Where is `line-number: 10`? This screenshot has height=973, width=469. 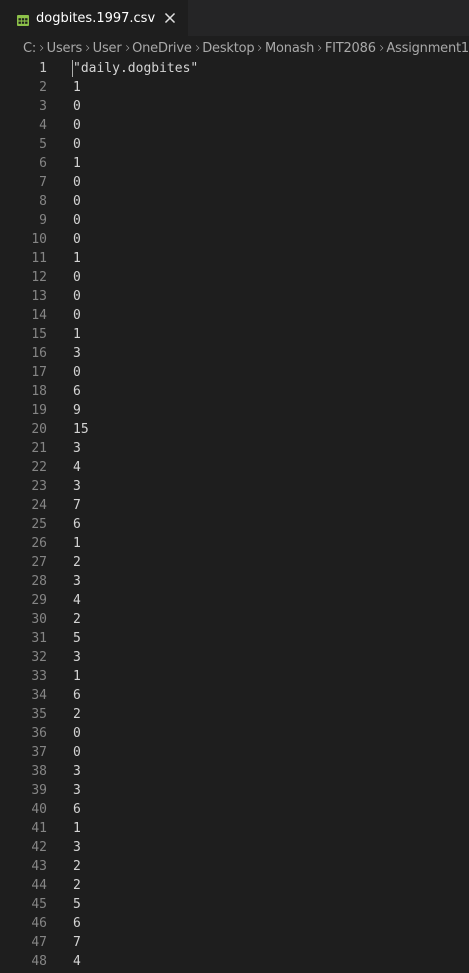 line-number: 10 is located at coordinates (39, 239).